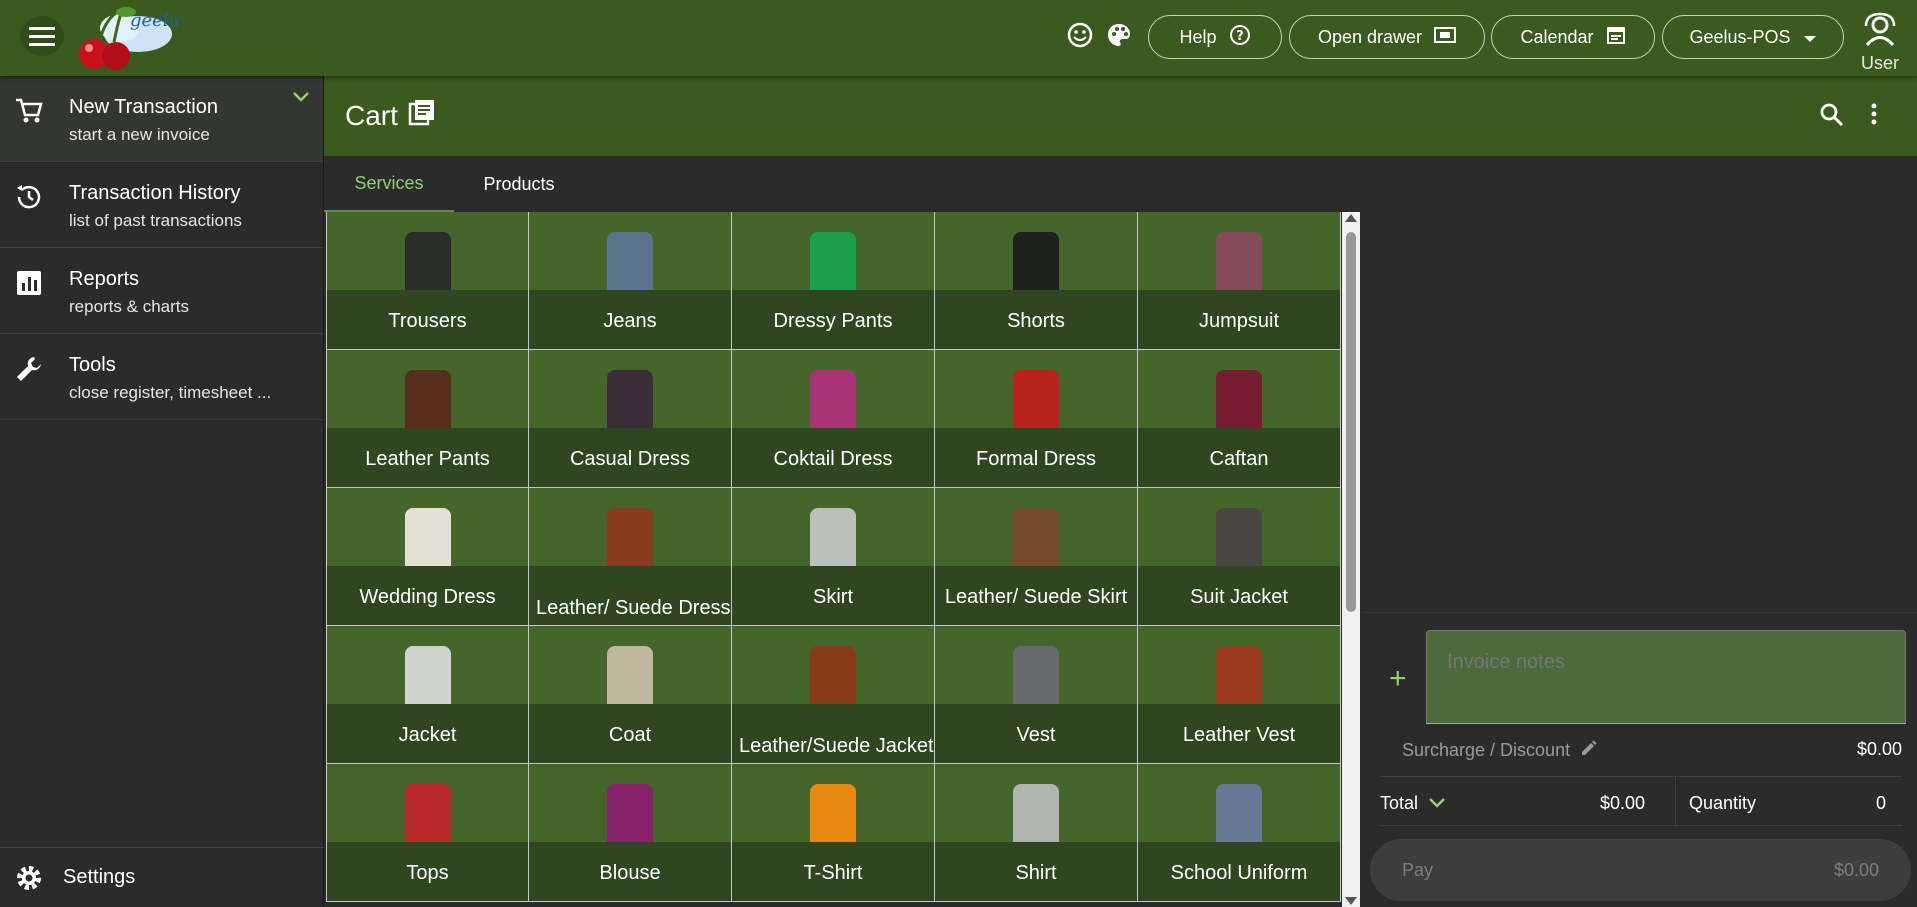 The width and height of the screenshot is (1917, 907). I want to click on more-vert-icon, so click(1874, 116).